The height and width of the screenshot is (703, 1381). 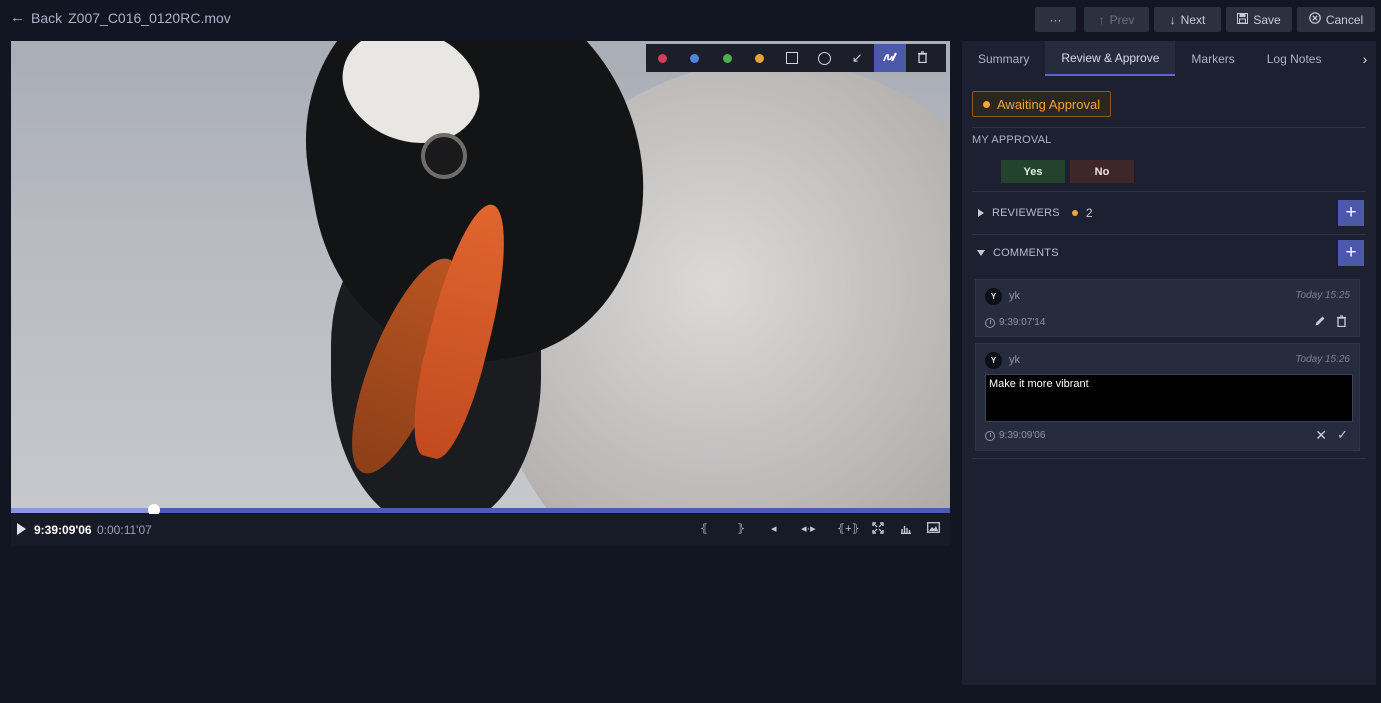 What do you see at coordinates (1351, 253) in the screenshot?
I see `add-comment-button: +` at bounding box center [1351, 253].